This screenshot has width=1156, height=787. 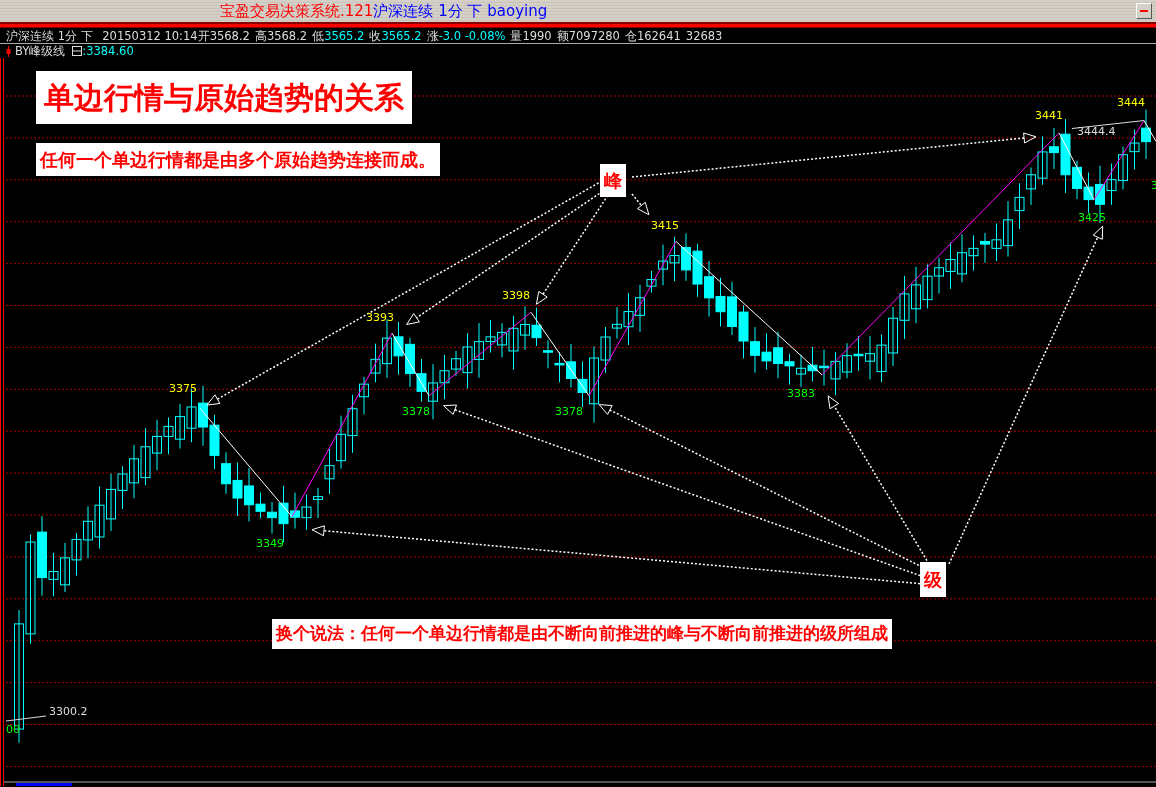 What do you see at coordinates (224, 97) in the screenshot?
I see `chart-title: 单边行情与原始趋势的关系` at bounding box center [224, 97].